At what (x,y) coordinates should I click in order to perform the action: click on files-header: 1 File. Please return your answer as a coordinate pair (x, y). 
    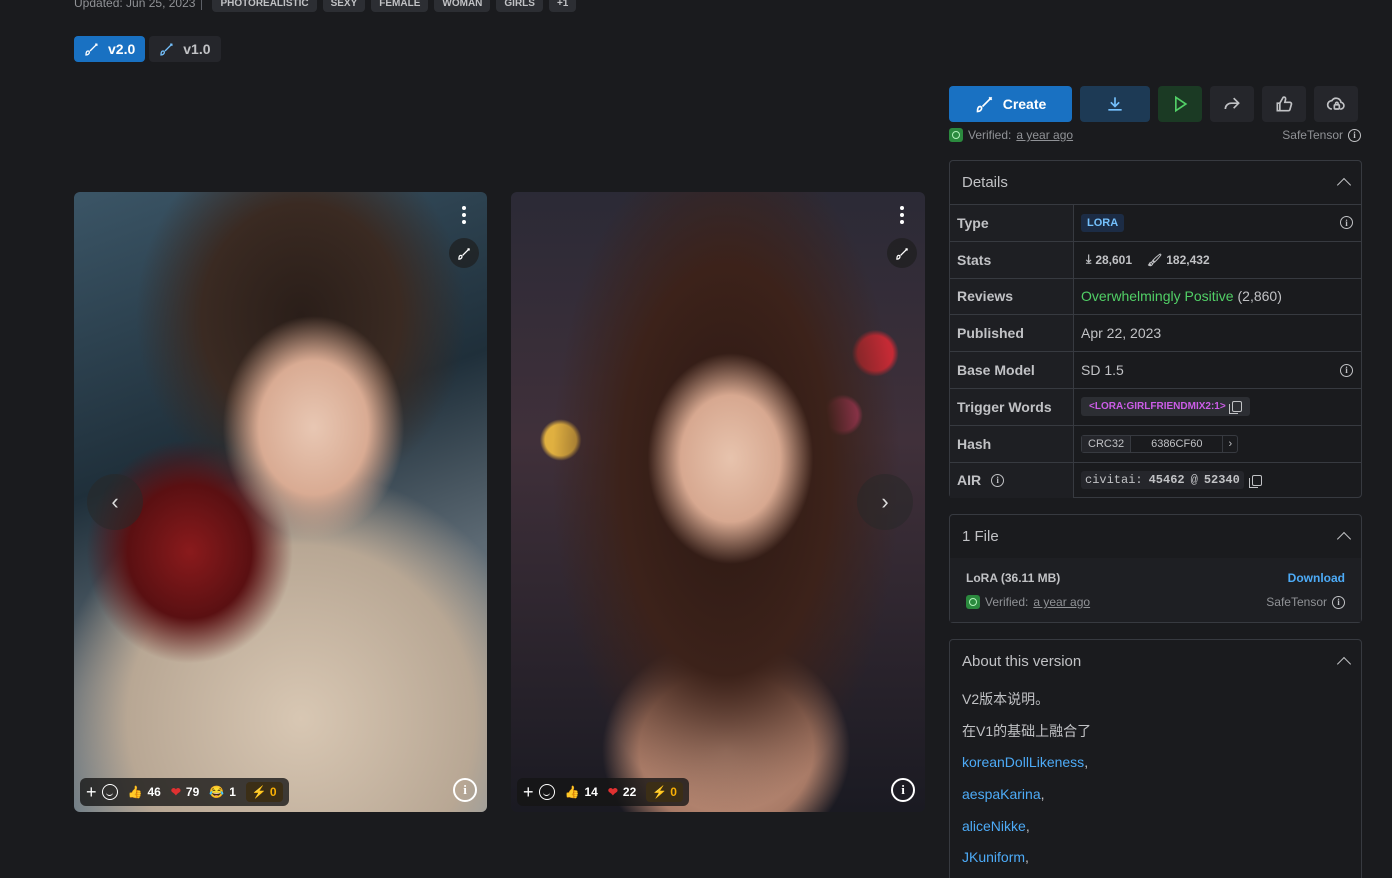
    Looking at the image, I should click on (1155, 536).